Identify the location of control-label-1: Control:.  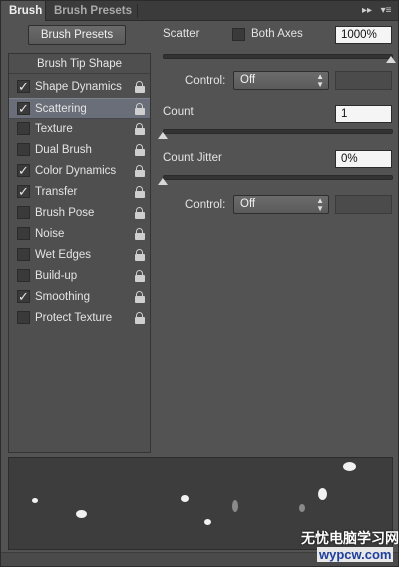
(205, 81).